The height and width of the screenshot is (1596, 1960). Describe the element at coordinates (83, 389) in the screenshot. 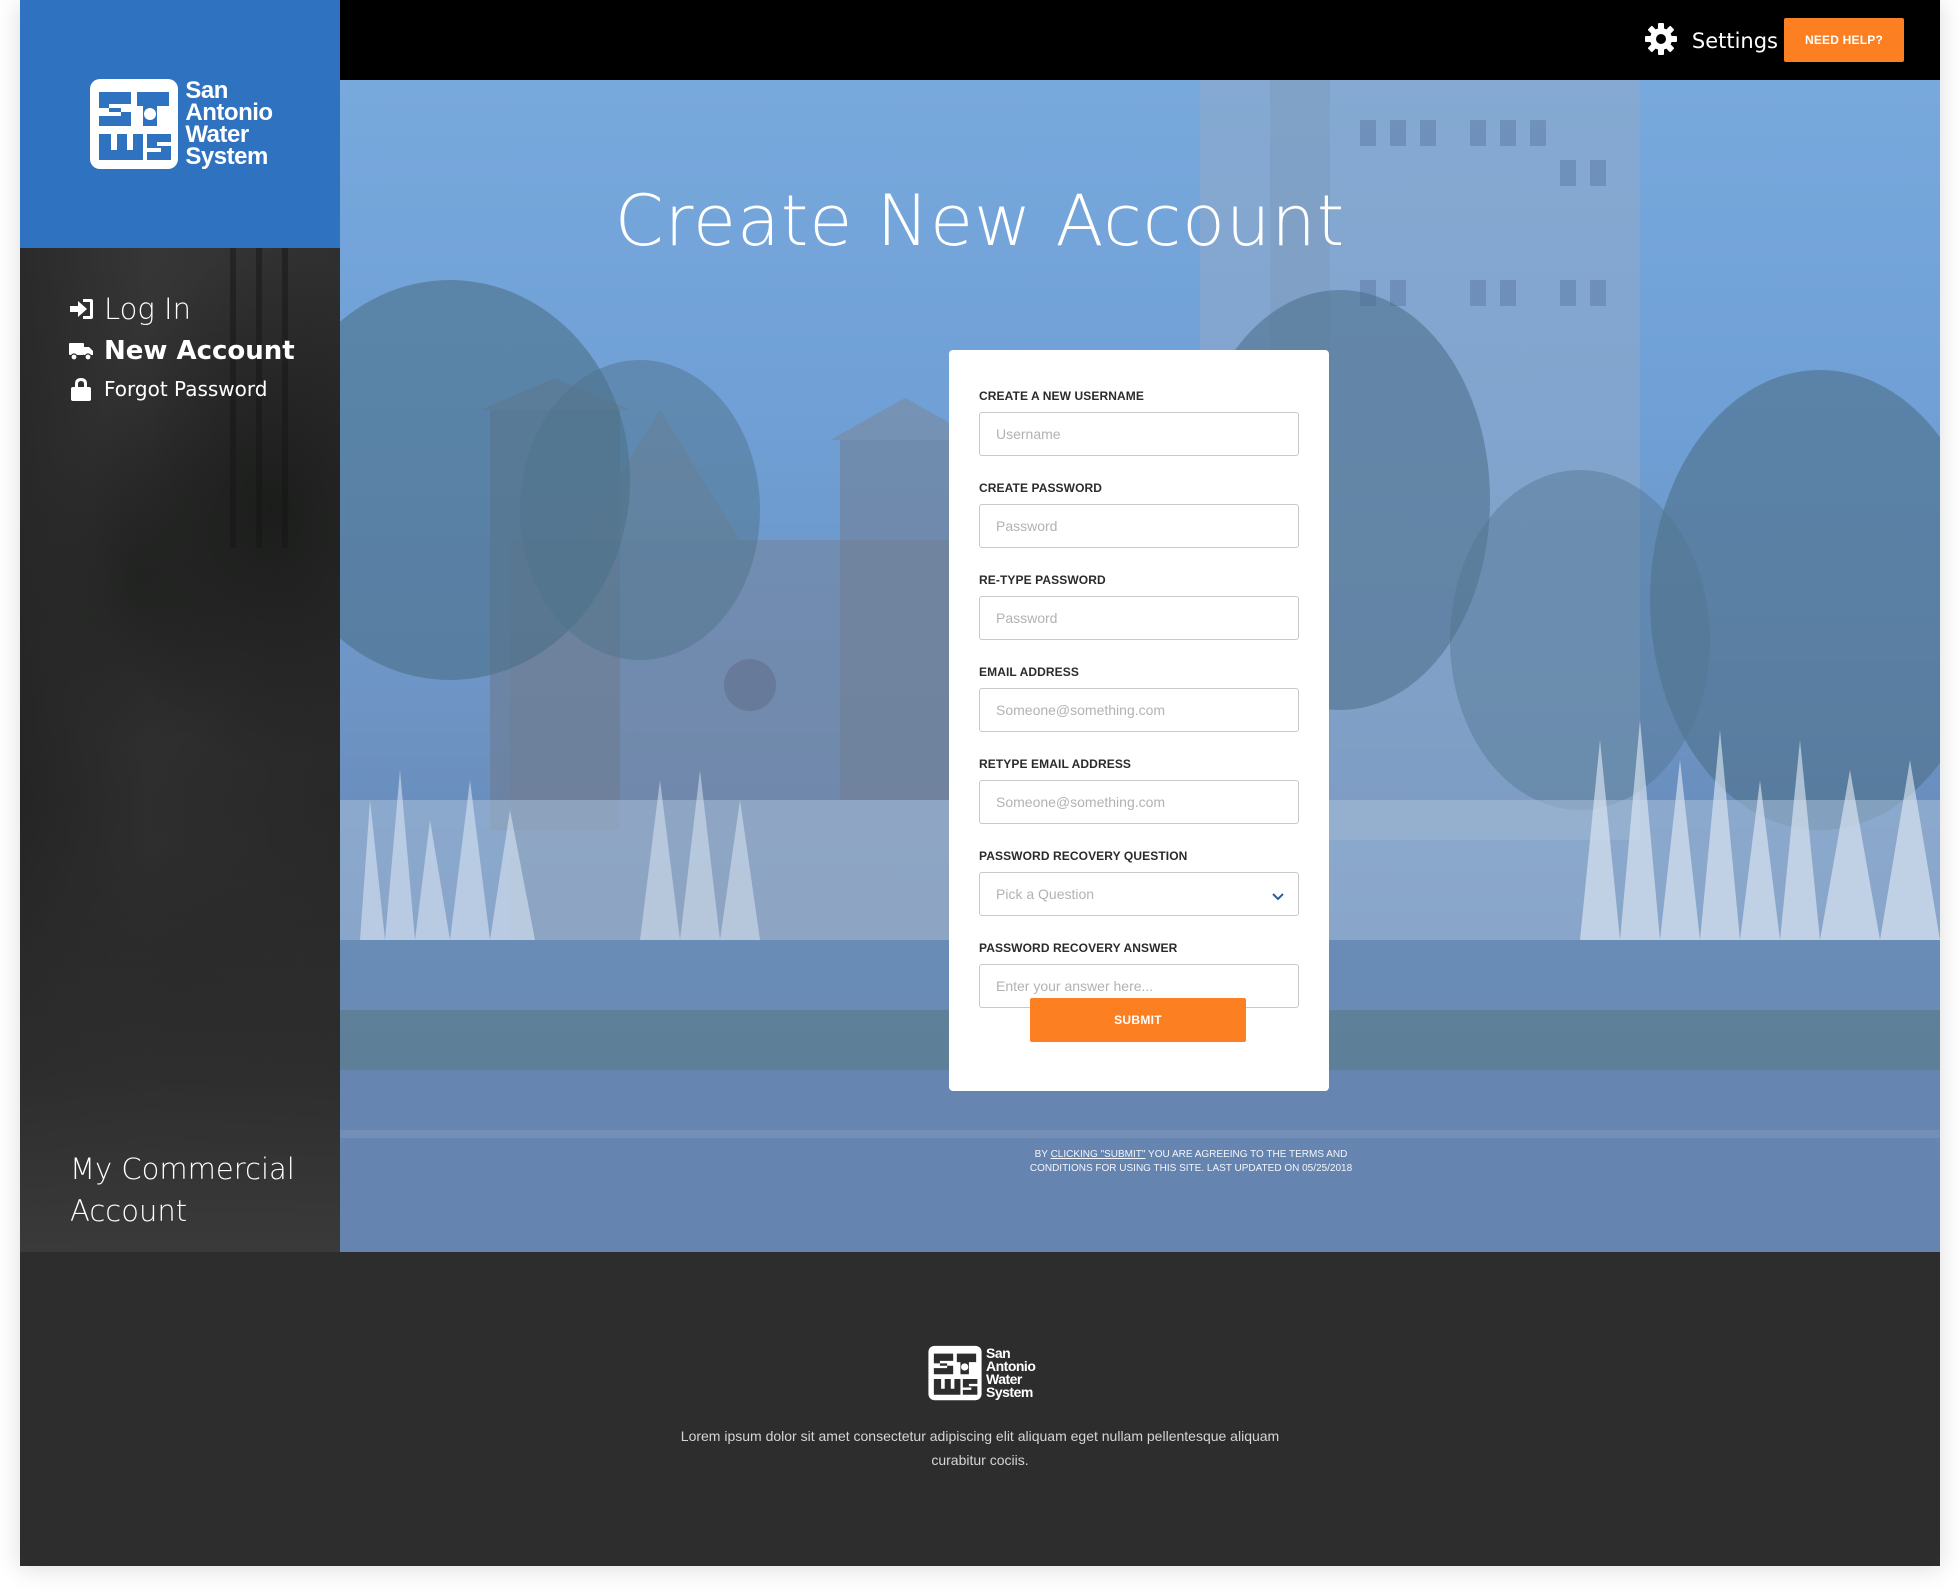

I see `lock-icon` at that location.